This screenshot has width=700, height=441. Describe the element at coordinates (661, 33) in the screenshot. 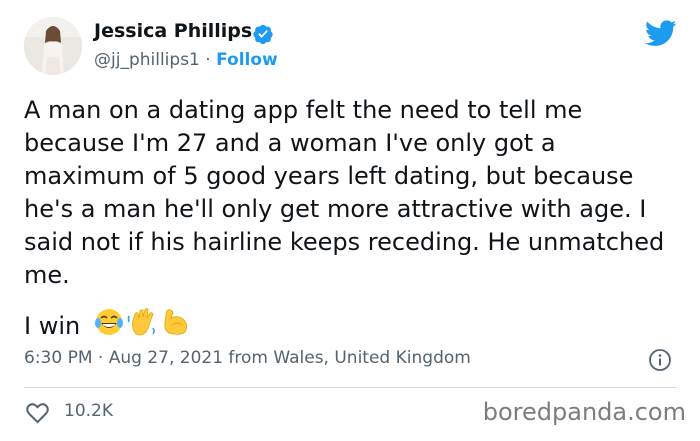

I see `twitter-bird-icon` at that location.